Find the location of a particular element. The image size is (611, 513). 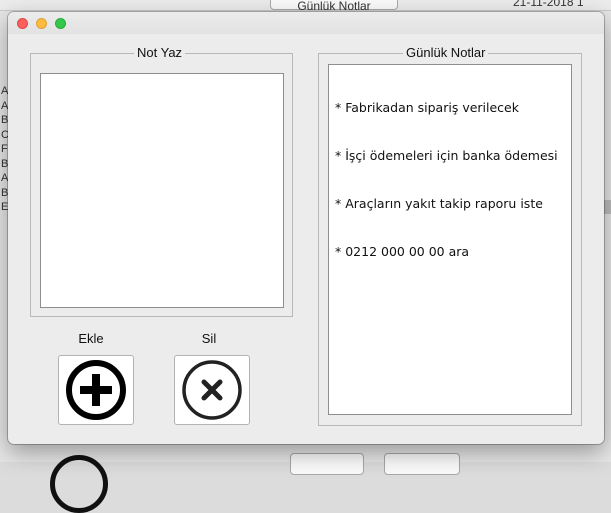

maximize-window-button is located at coordinates (60, 23).